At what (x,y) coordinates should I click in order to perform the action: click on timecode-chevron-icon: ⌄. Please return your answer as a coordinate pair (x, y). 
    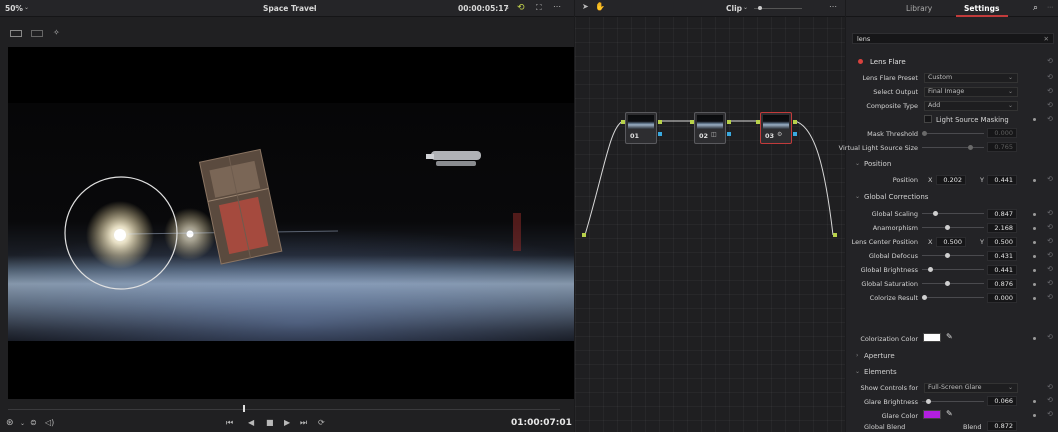
    Looking at the image, I should click on (507, 8).